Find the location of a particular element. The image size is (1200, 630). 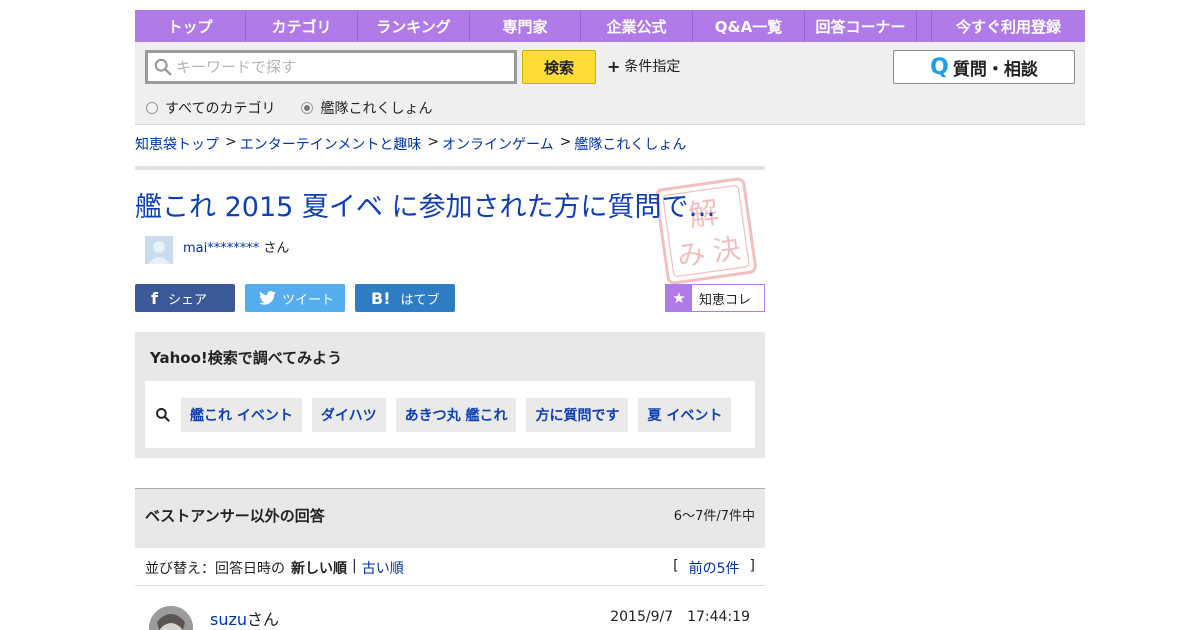

keyword-chip: あきつ丸 艦これ is located at coordinates (456, 414).